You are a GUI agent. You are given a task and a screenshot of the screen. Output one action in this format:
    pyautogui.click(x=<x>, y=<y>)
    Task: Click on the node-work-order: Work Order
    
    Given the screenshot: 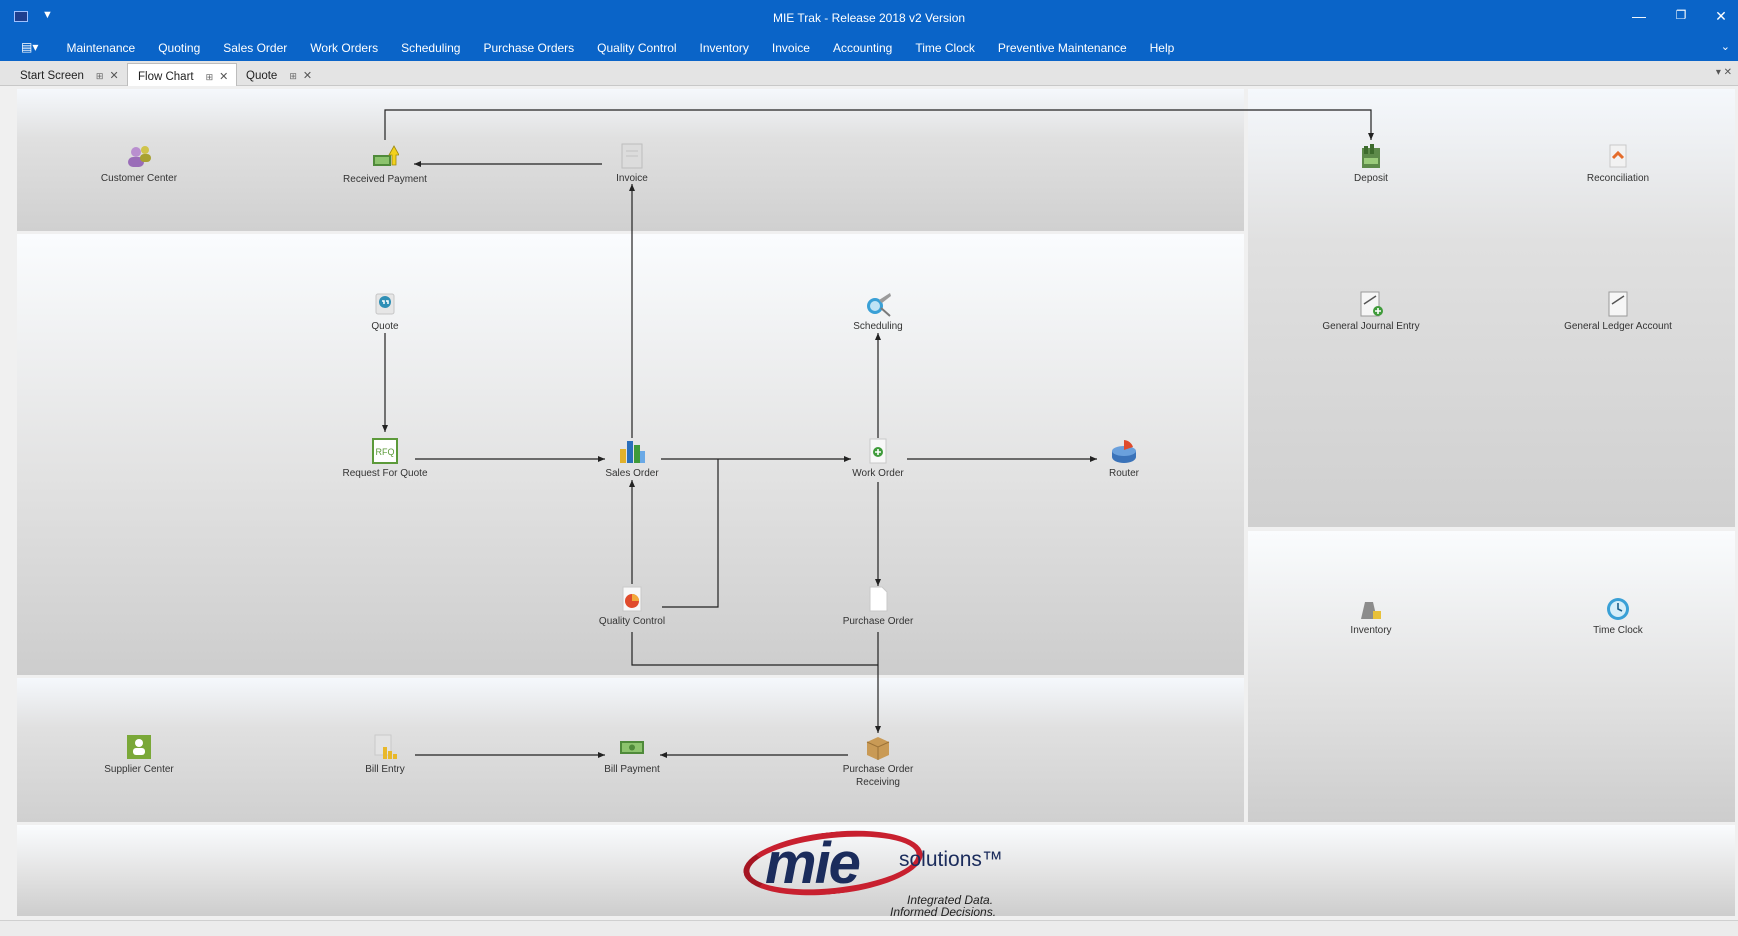 What is the action you would take?
    pyautogui.click(x=878, y=458)
    